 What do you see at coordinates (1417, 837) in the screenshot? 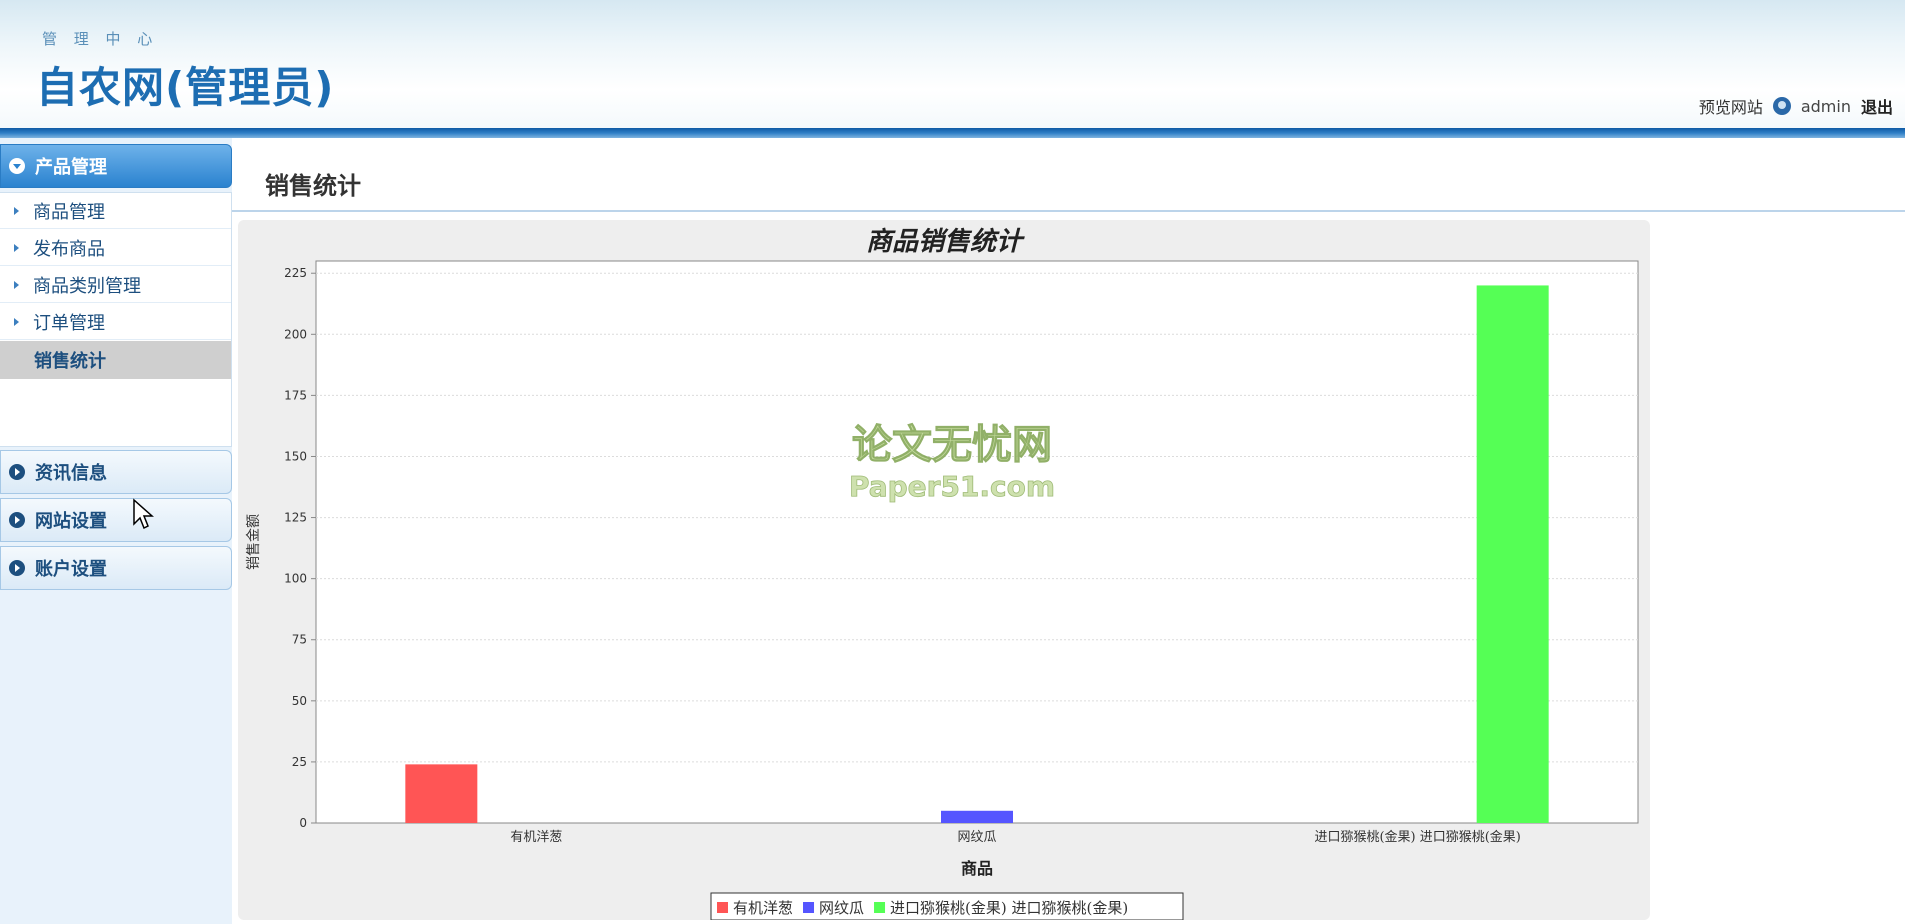
I see `x-tick-label: 进口猕猴桃(金果) 进口猕猴桃(金果)` at bounding box center [1417, 837].